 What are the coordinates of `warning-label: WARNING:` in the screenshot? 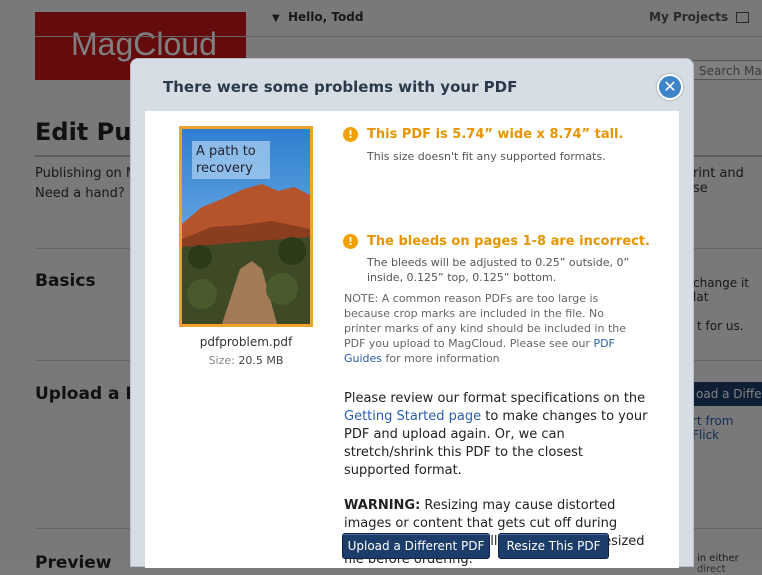 It's located at (382, 505).